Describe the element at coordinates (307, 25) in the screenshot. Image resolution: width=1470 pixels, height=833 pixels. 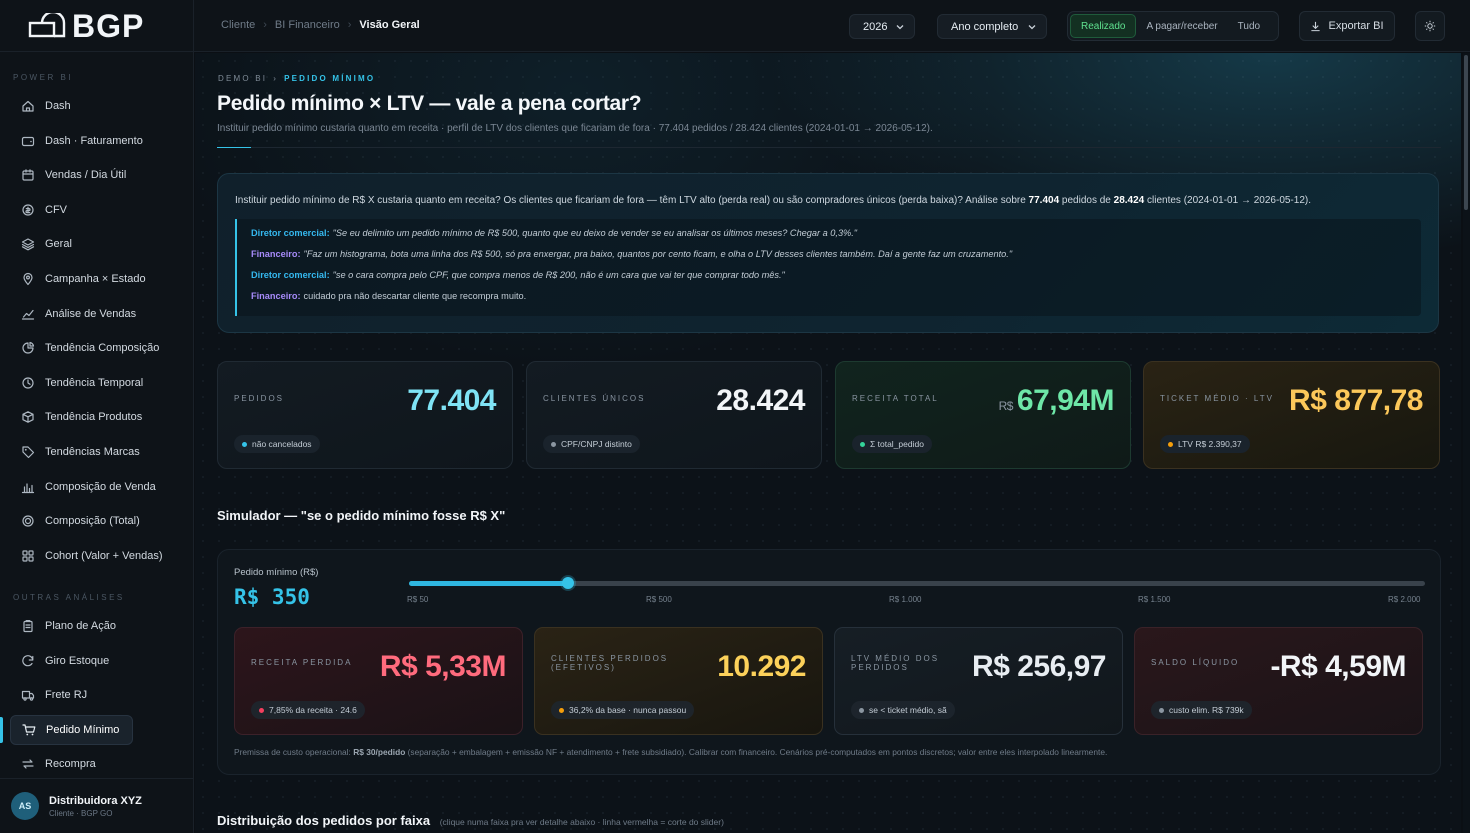
I see `breadcrumb-bi-financeiro: BI Financeiro` at that location.